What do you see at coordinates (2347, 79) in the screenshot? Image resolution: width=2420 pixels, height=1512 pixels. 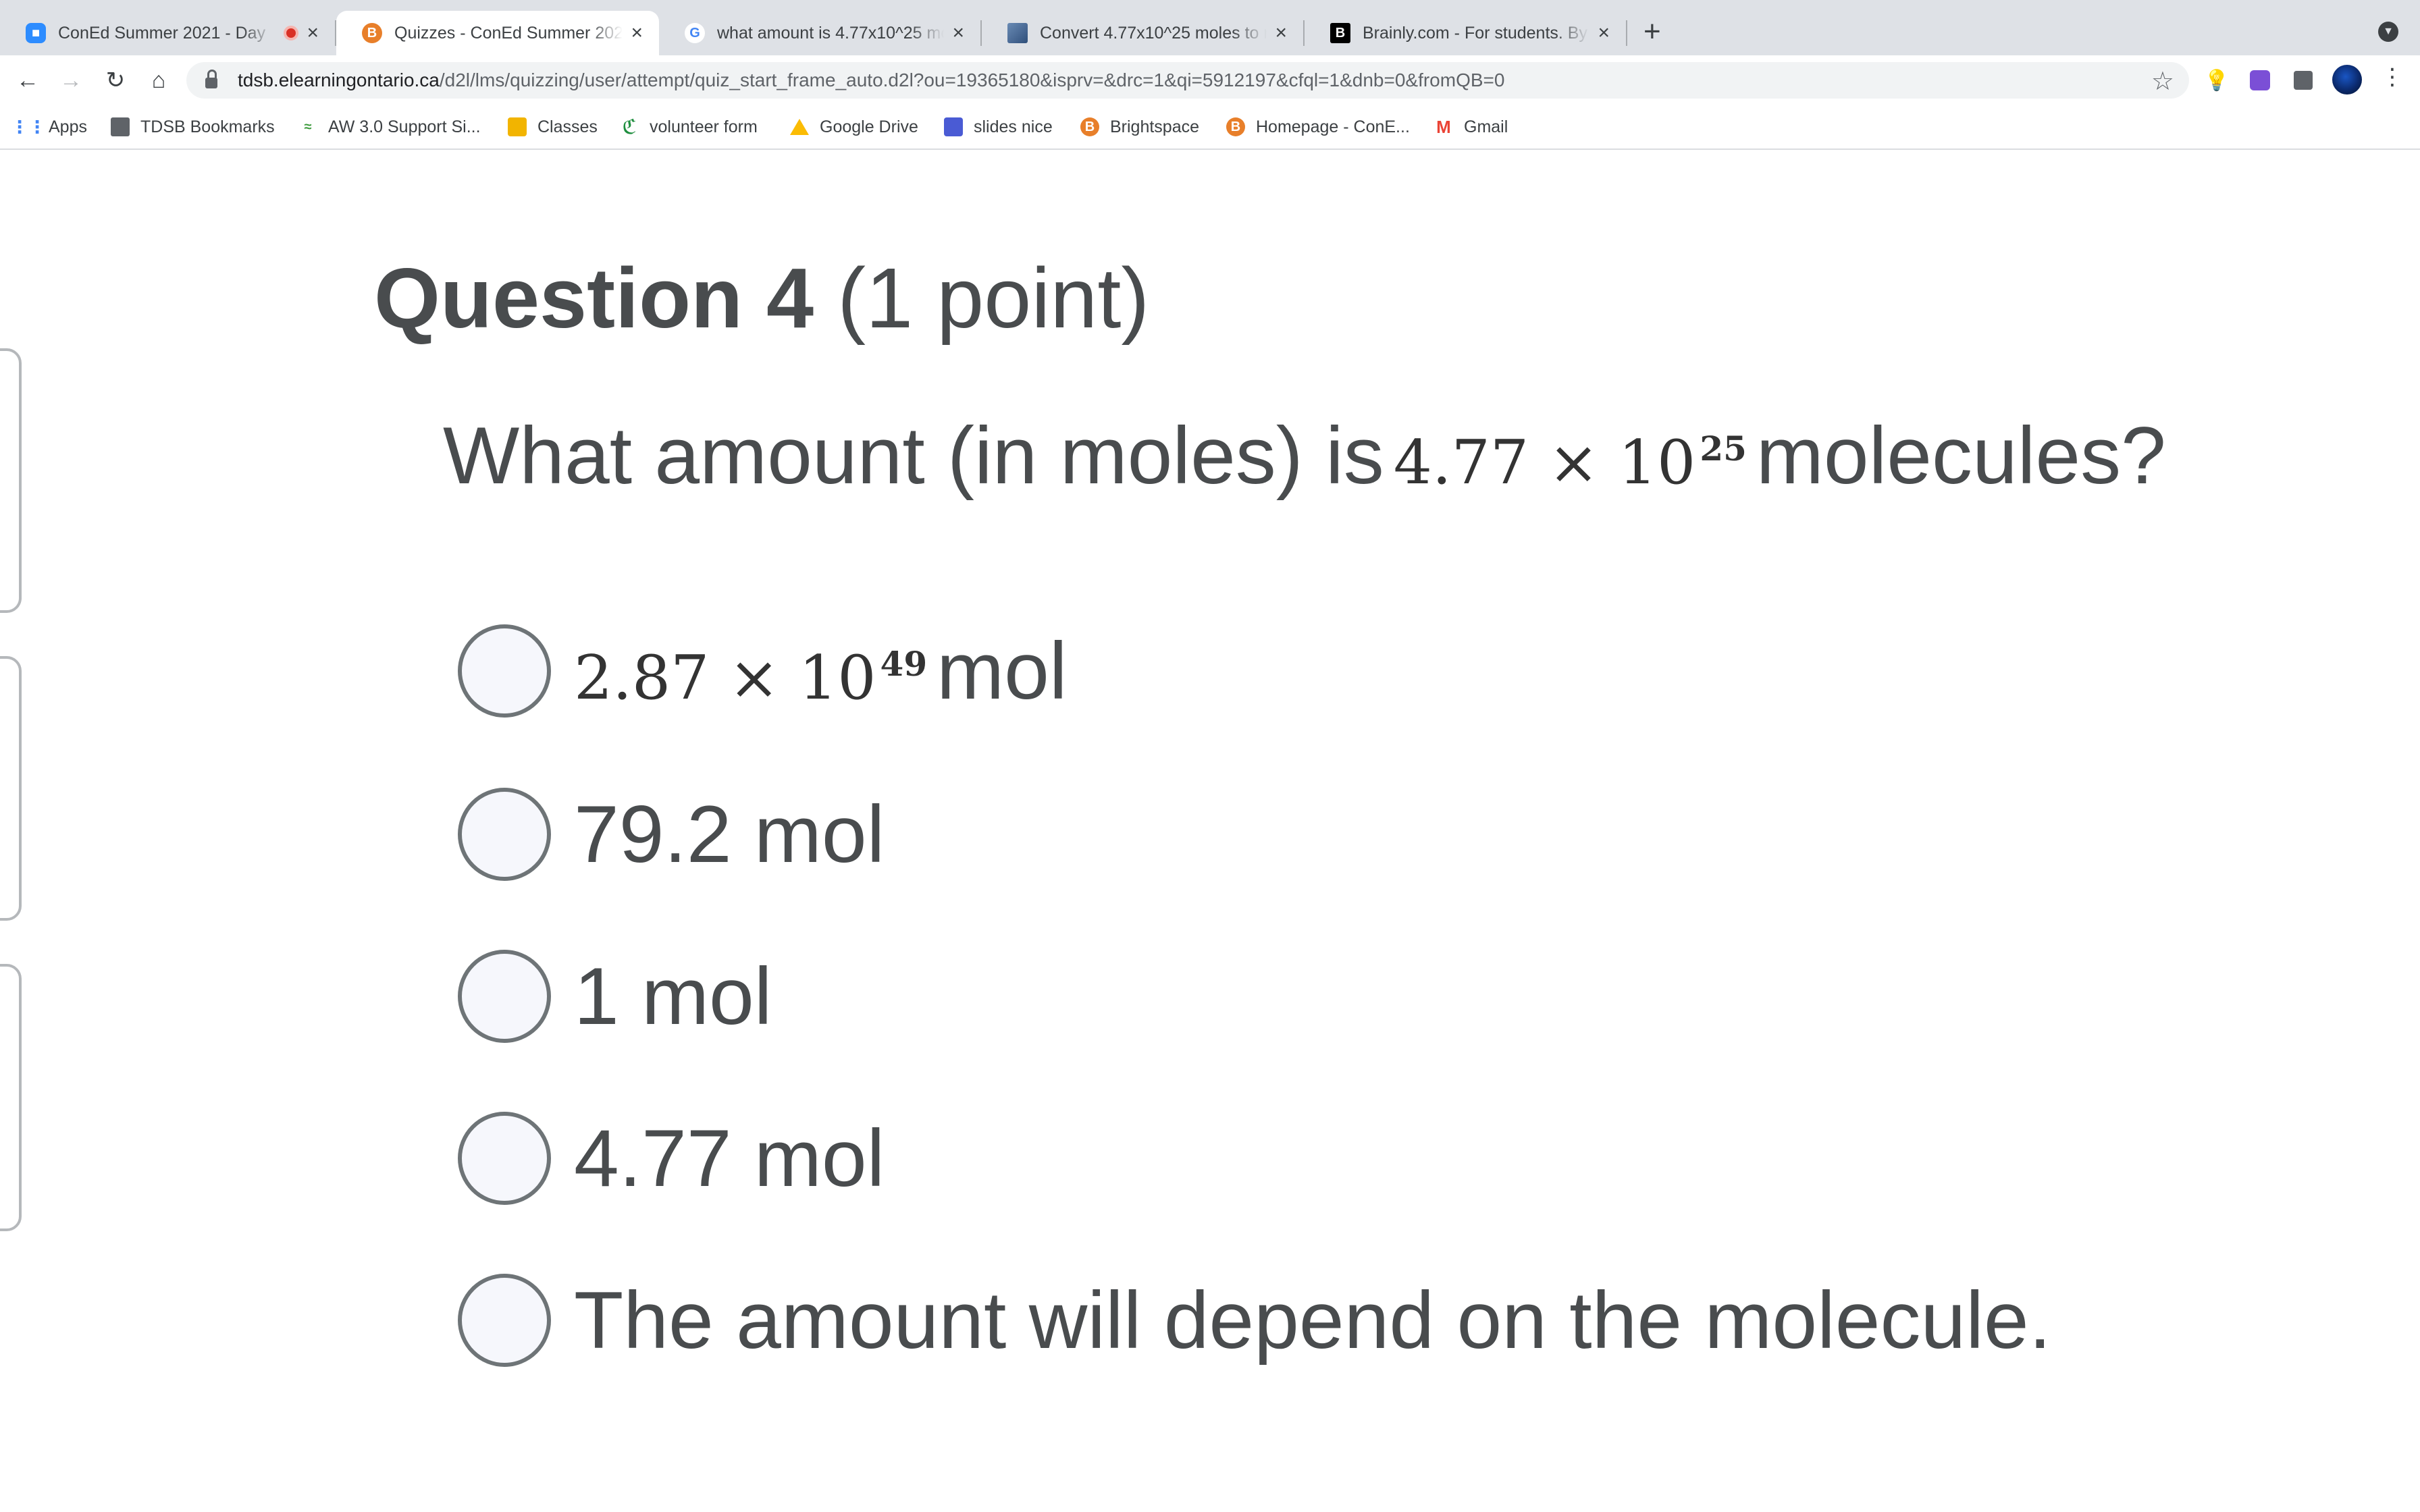 I see `profile-avatar` at bounding box center [2347, 79].